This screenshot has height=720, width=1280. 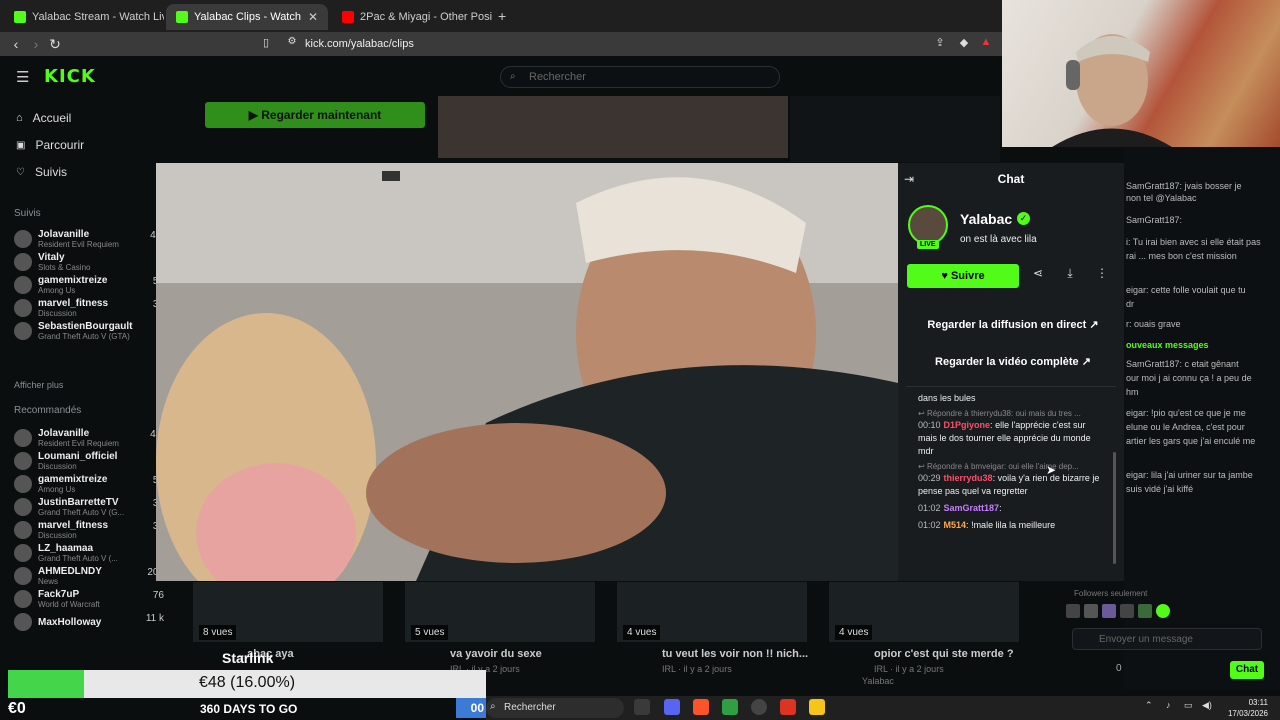 I want to click on search-input: ⌕ Rechercher, so click(x=640, y=77).